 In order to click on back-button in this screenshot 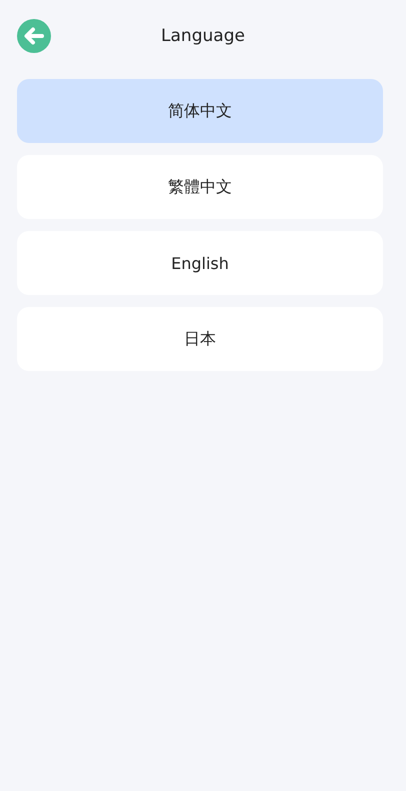, I will do `click(34, 36)`.